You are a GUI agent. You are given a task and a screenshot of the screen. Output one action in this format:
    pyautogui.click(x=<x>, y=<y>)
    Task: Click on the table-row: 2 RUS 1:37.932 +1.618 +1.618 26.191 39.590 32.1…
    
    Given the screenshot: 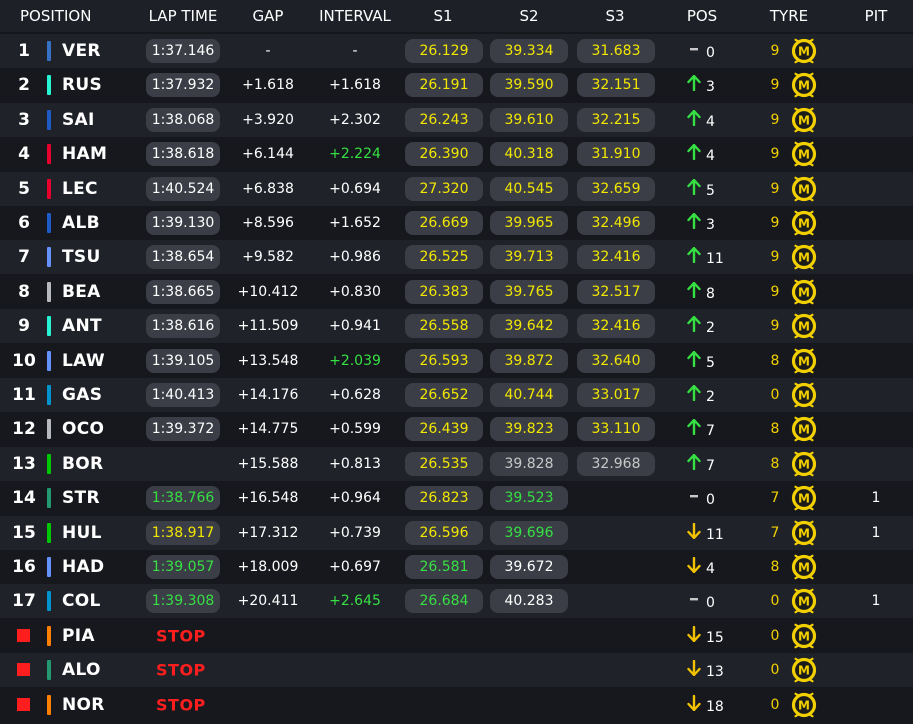 What is the action you would take?
    pyautogui.click(x=456, y=85)
    